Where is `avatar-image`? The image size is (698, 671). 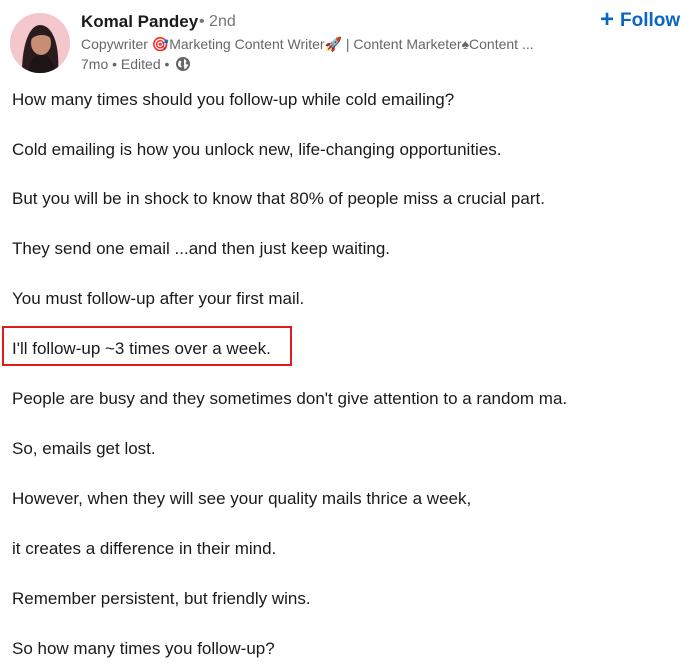
avatar-image is located at coordinates (40, 43).